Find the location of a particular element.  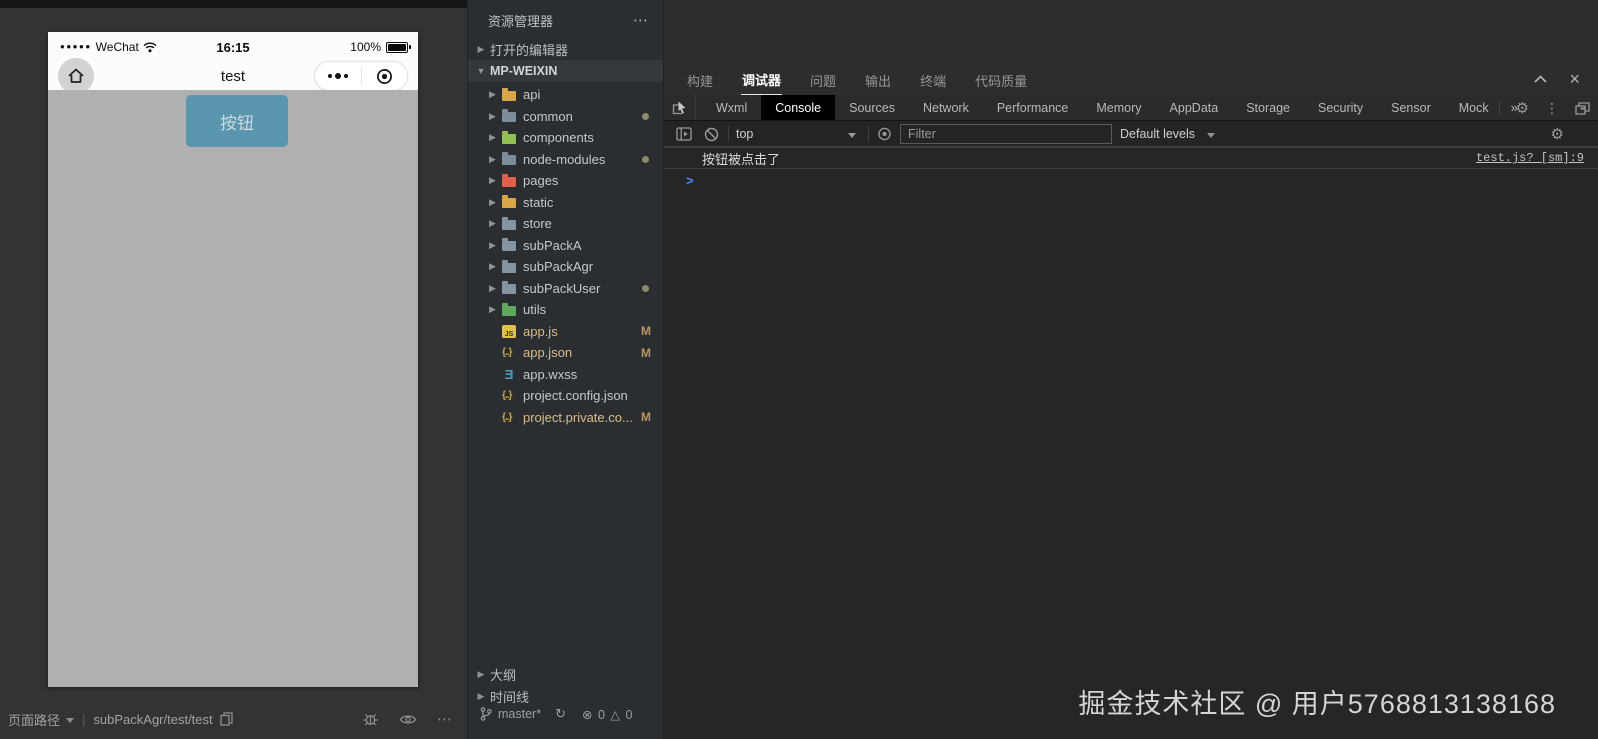

open-editors-label: 打开的编辑器 is located at coordinates (529, 50).